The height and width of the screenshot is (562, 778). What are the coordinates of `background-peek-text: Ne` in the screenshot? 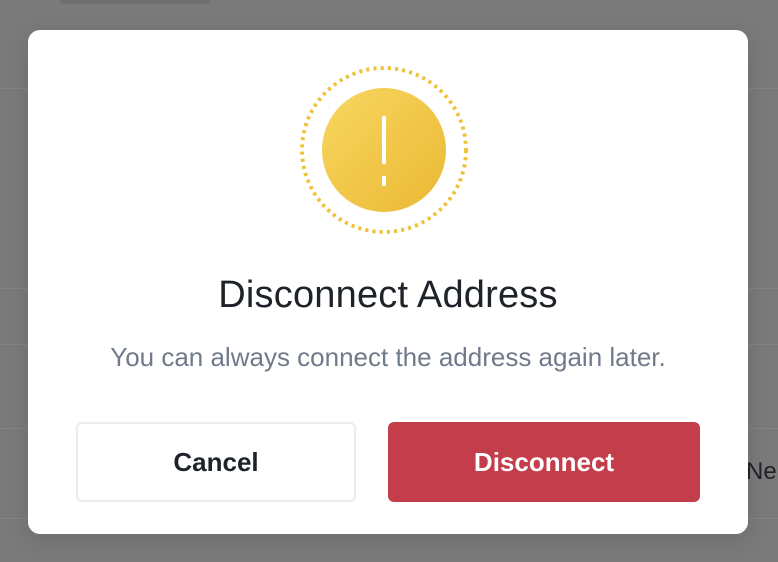 It's located at (761, 471).